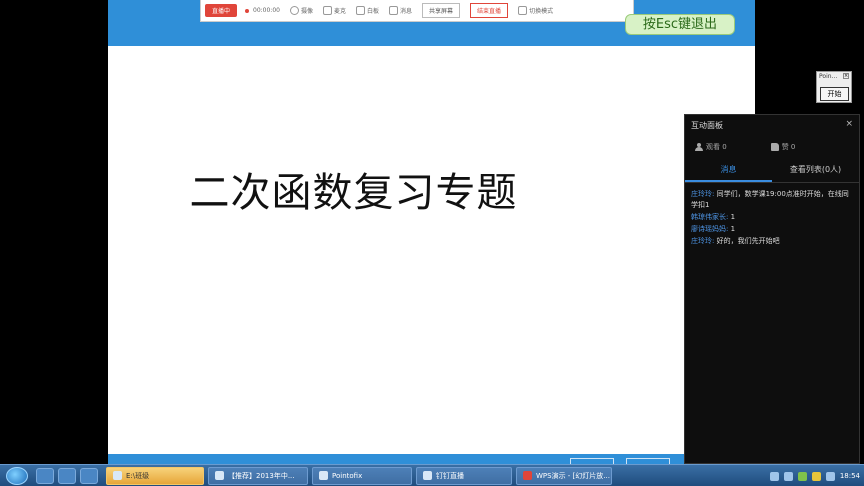 The image size is (864, 486). What do you see at coordinates (155, 475) in the screenshot?
I see `taskbar-item-folder: E:\班级` at bounding box center [155, 475].